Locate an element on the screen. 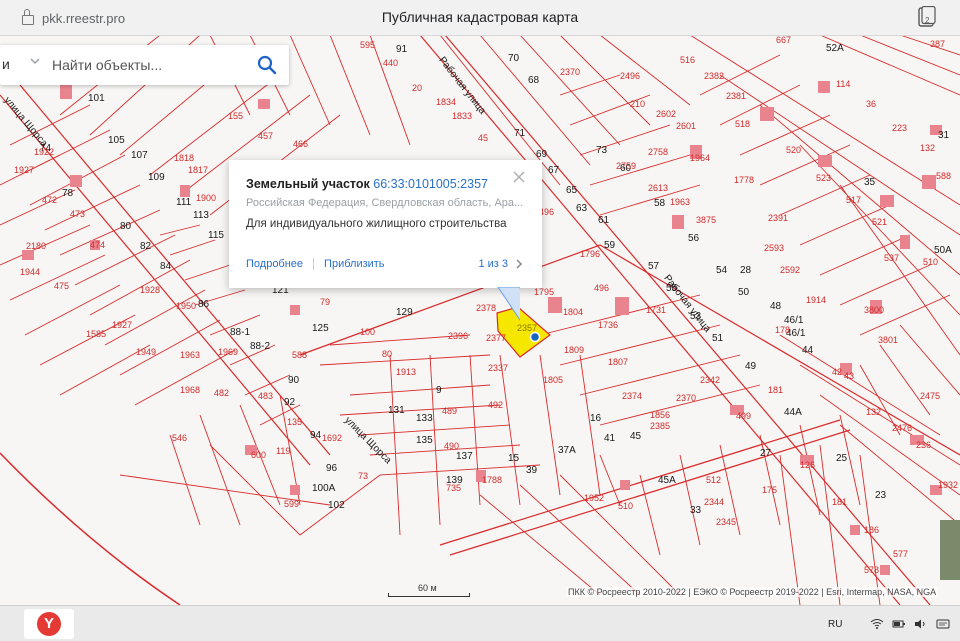 The width and height of the screenshot is (960, 641). wifi-icon is located at coordinates (877, 624).